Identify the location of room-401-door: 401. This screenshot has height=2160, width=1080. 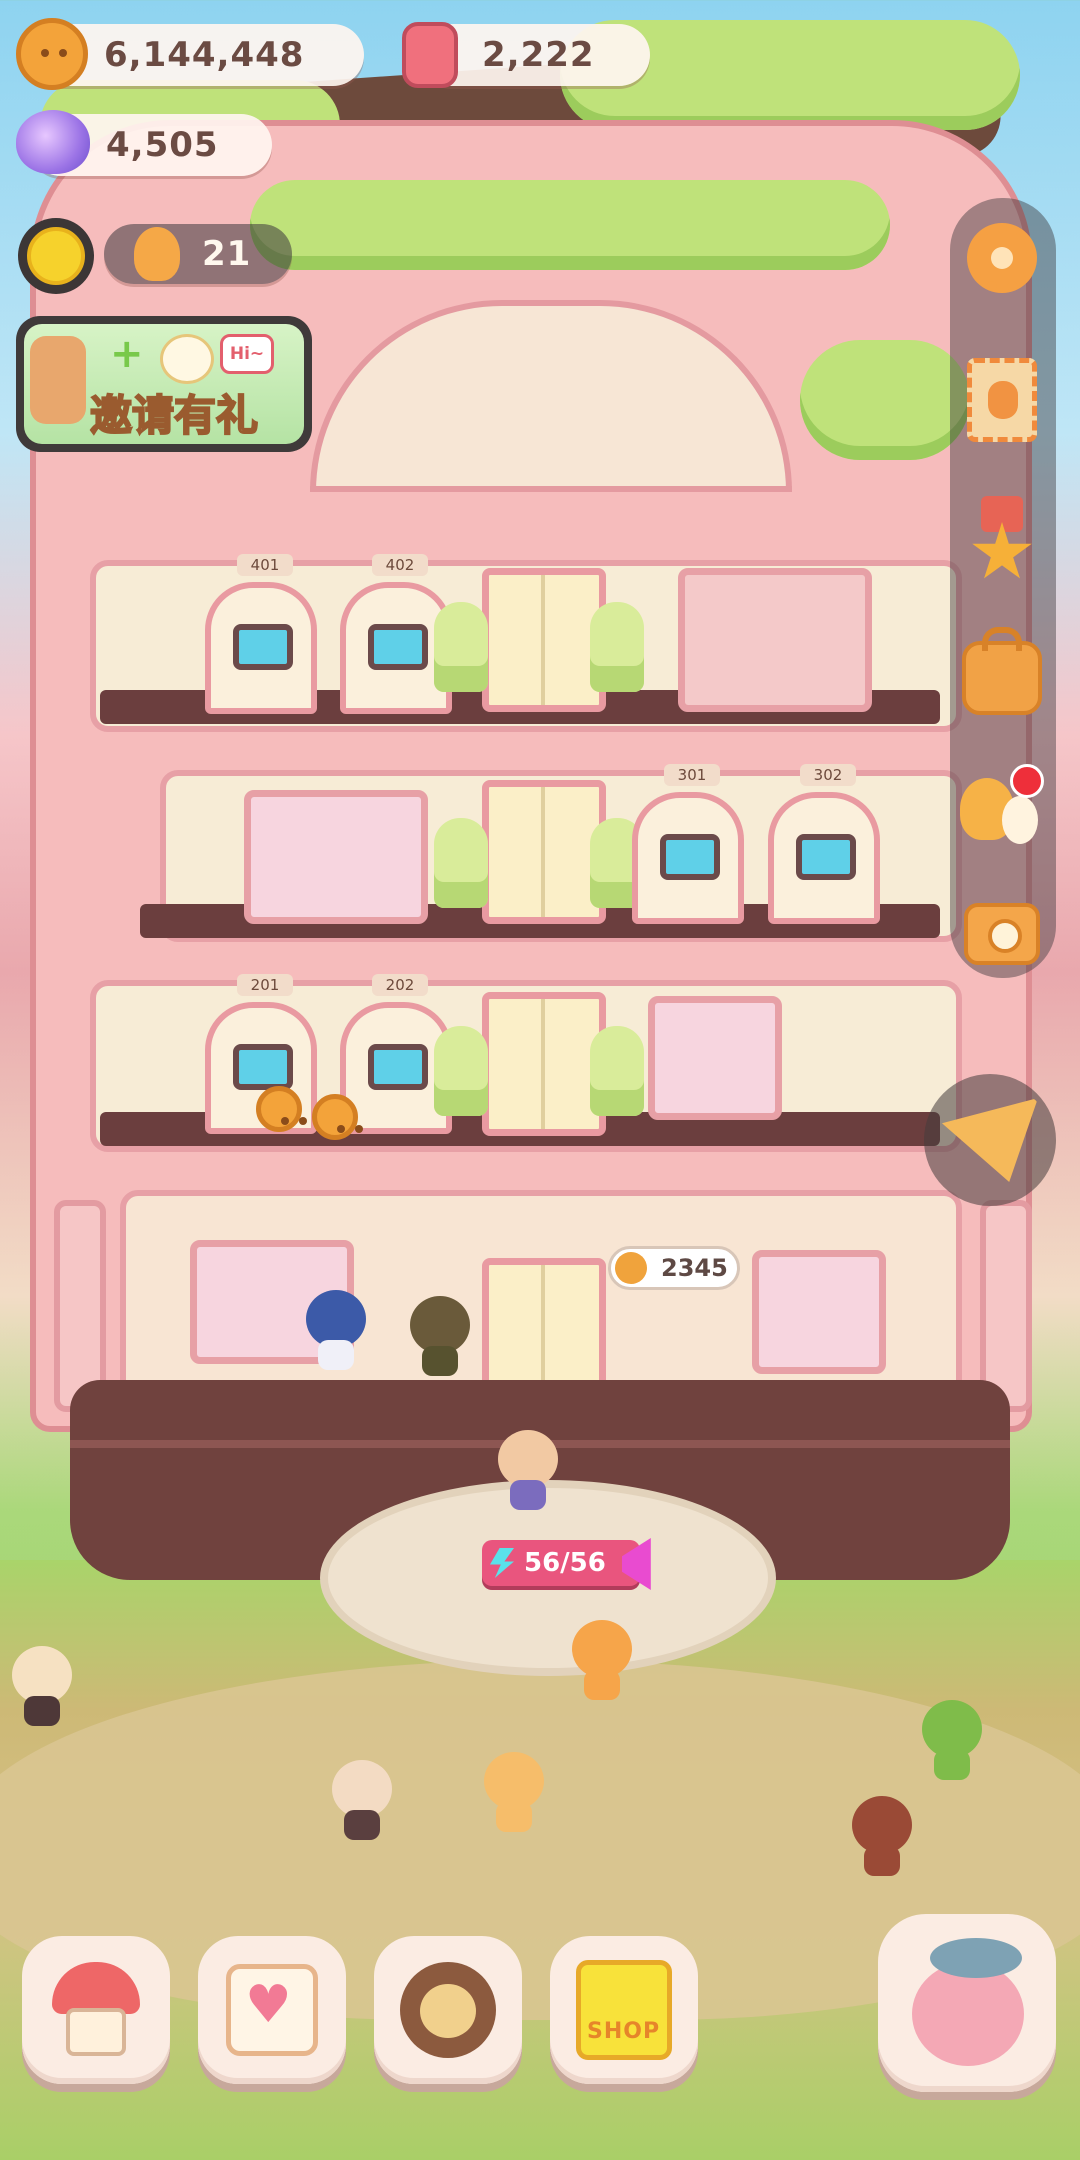
(261, 634).